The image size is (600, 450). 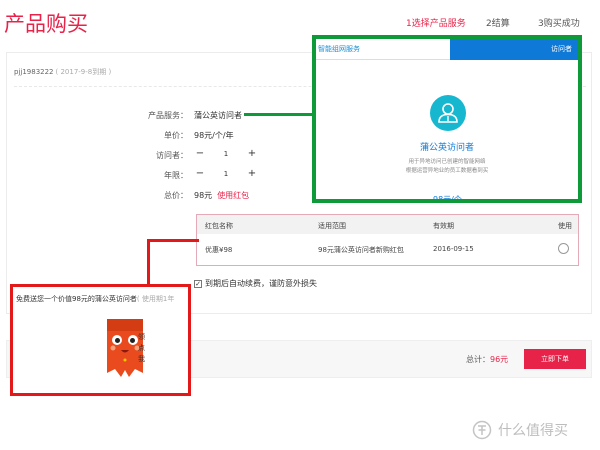 I want to click on total-label: 总价：, so click(x=176, y=195).